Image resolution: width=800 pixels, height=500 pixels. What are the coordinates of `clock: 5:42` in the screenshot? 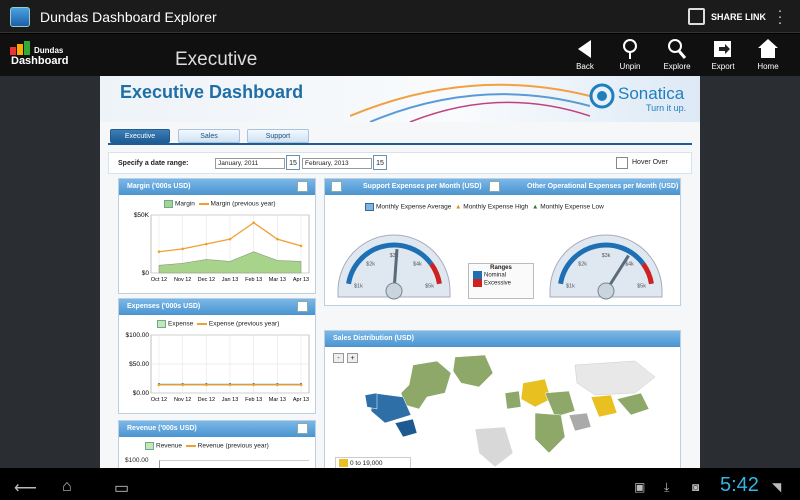 It's located at (739, 485).